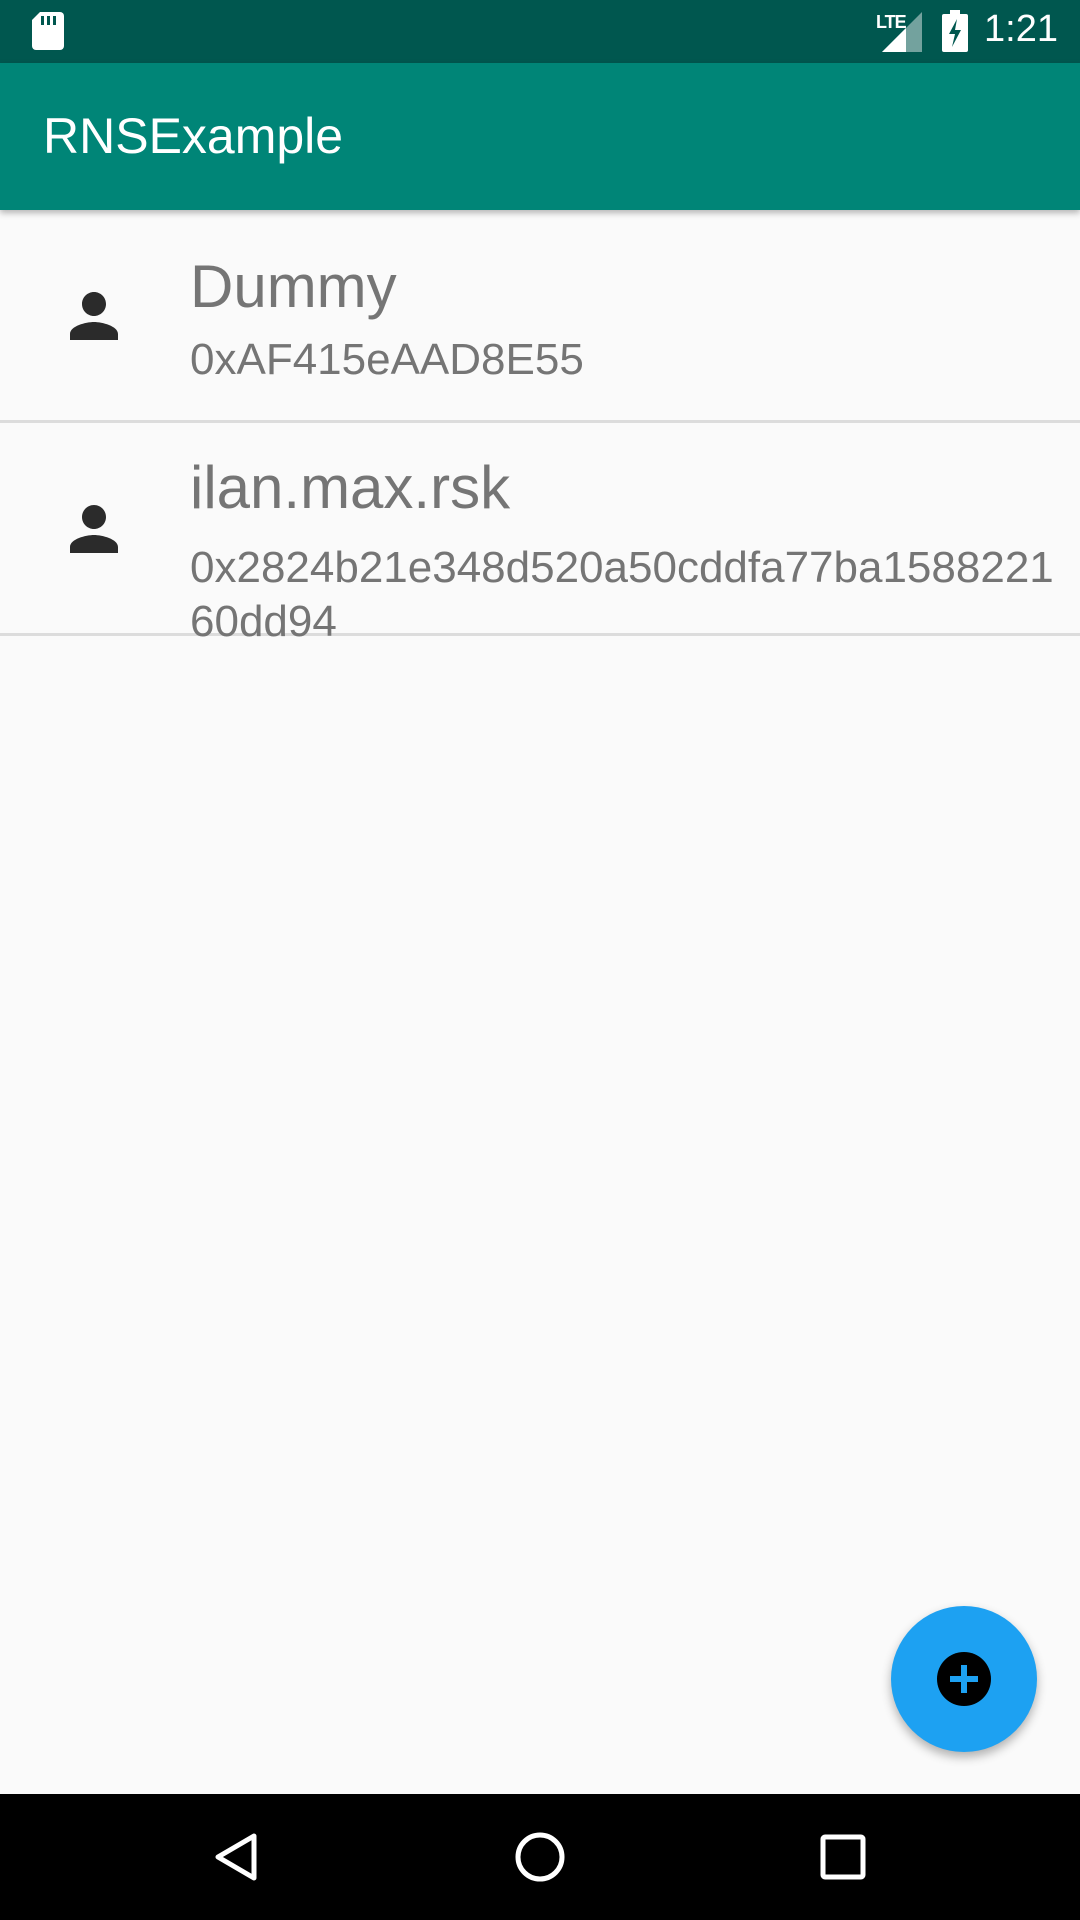 Image resolution: width=1080 pixels, height=1920 pixels. I want to click on home-icon, so click(540, 1857).